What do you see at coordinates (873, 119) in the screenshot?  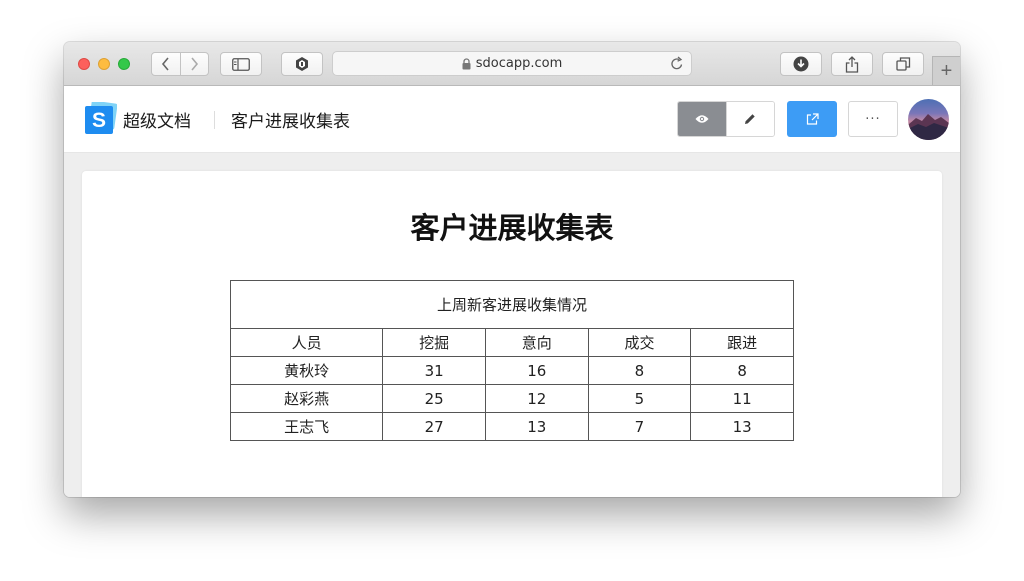 I see `more-options-button: ···` at bounding box center [873, 119].